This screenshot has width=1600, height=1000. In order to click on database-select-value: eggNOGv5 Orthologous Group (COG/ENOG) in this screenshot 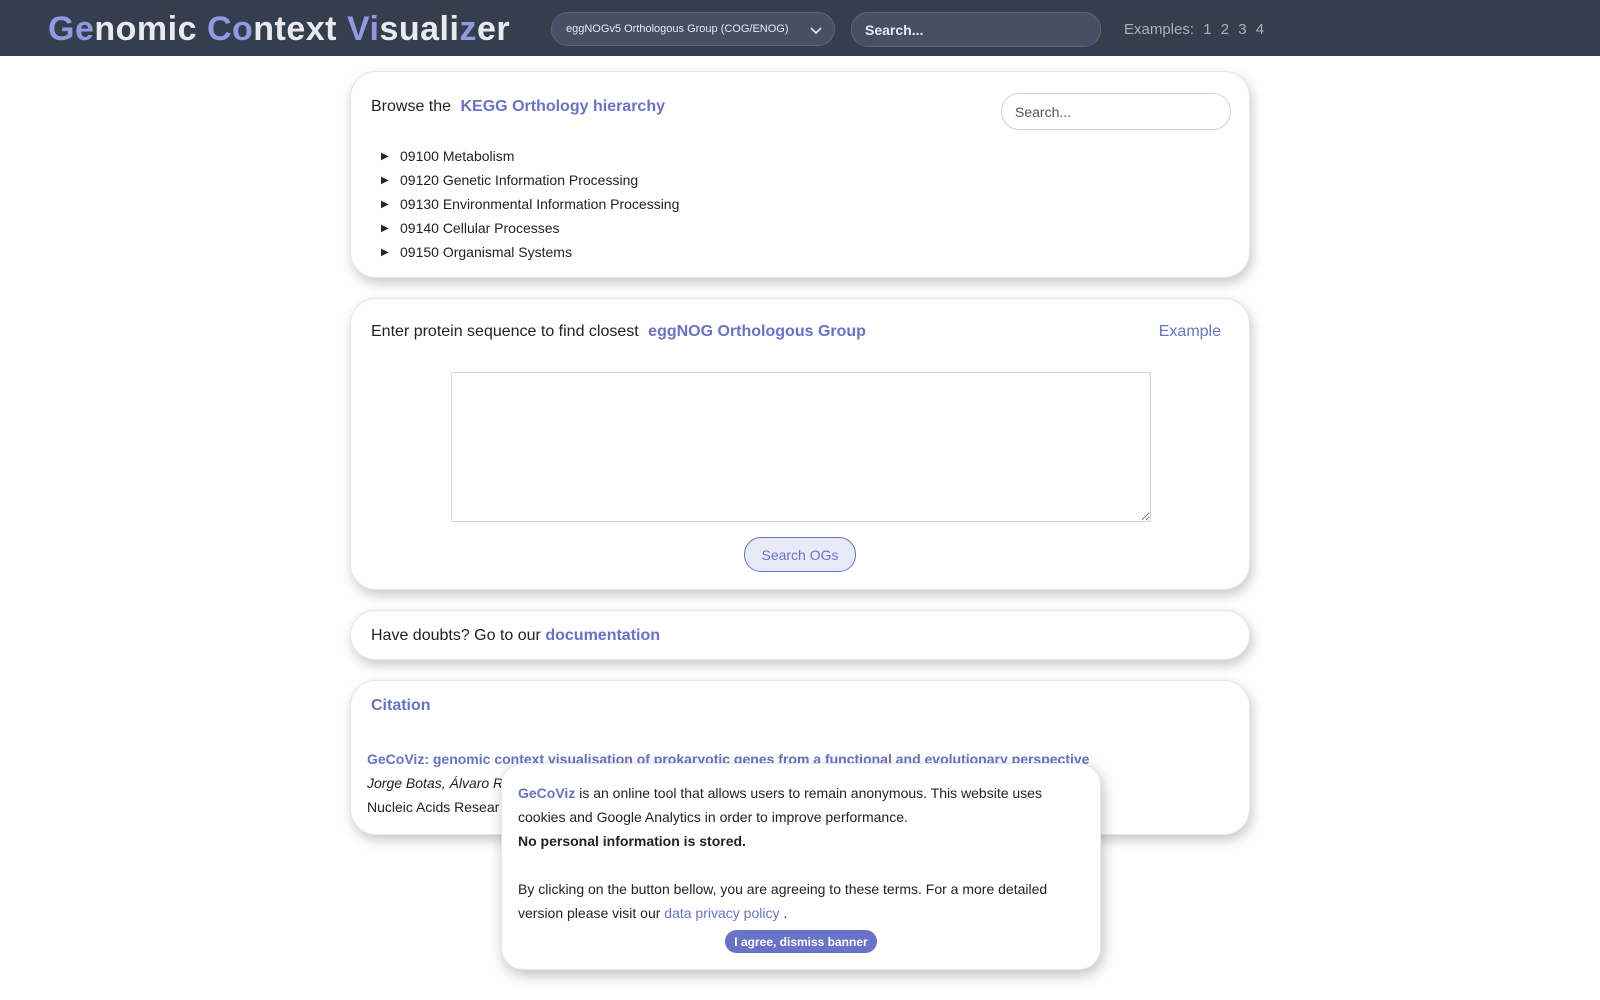, I will do `click(677, 29)`.